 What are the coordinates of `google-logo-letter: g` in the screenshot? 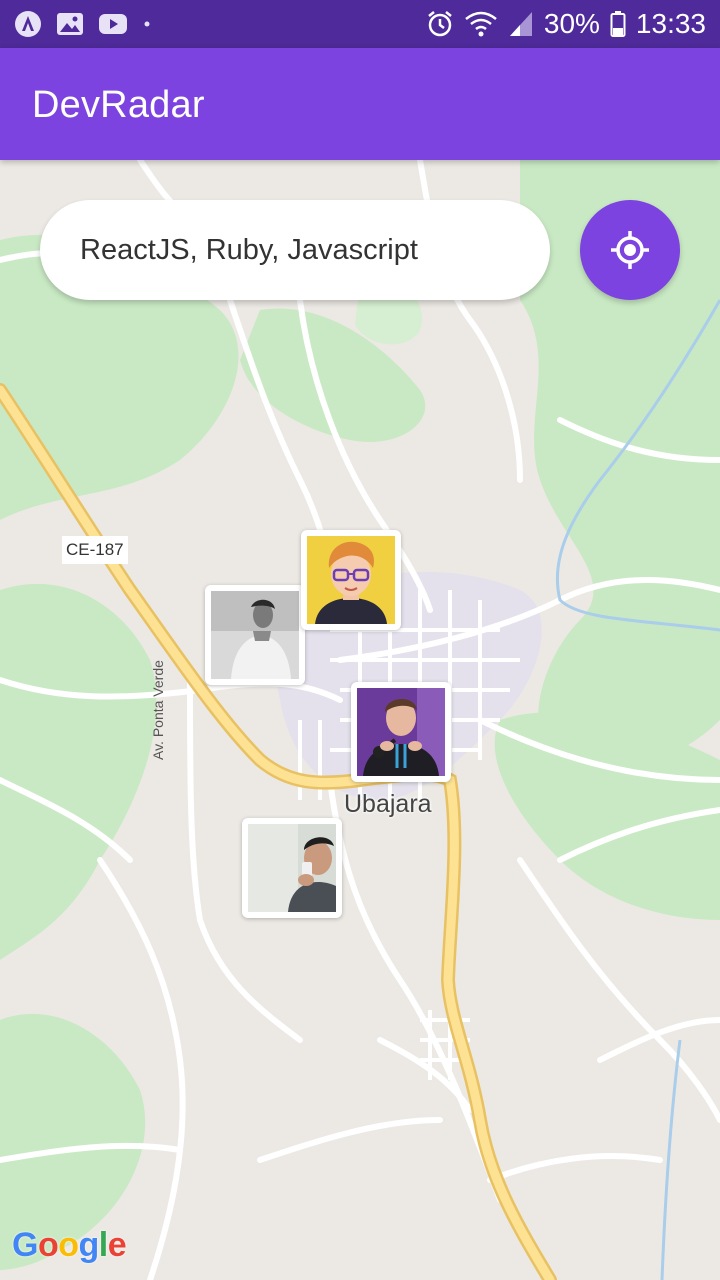 It's located at (89, 1245).